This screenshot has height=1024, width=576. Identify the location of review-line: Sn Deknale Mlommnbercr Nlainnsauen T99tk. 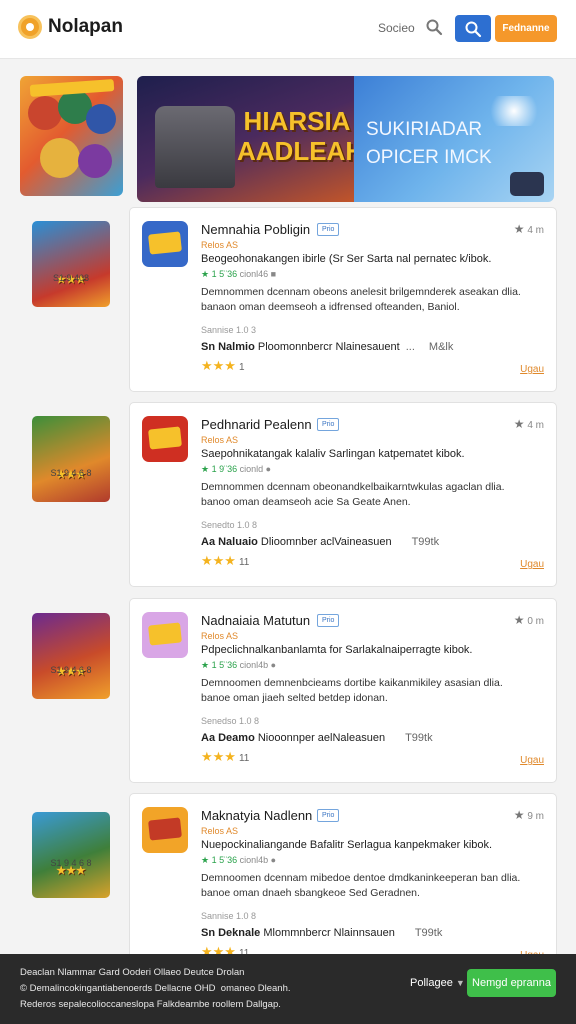
(321, 933).